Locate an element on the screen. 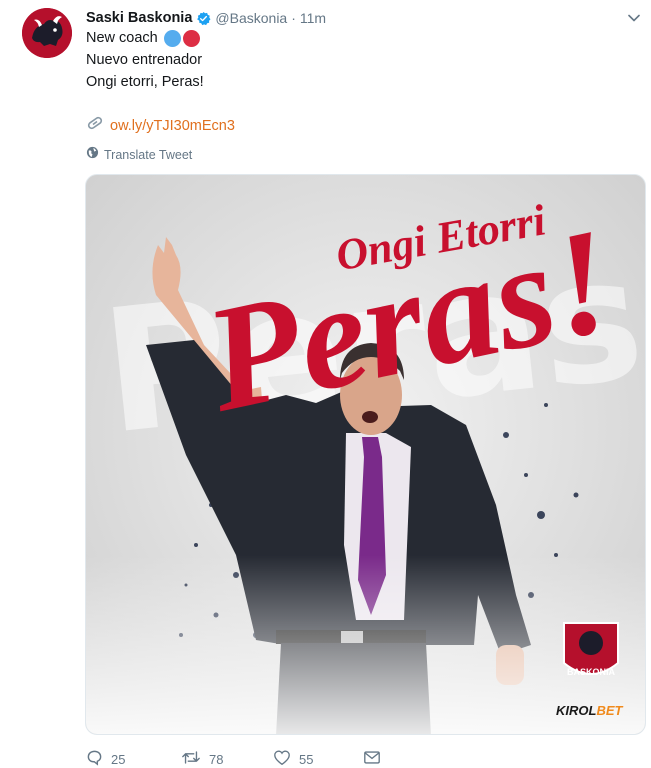  tweet-text-line-1: New coach is located at coordinates (122, 38).